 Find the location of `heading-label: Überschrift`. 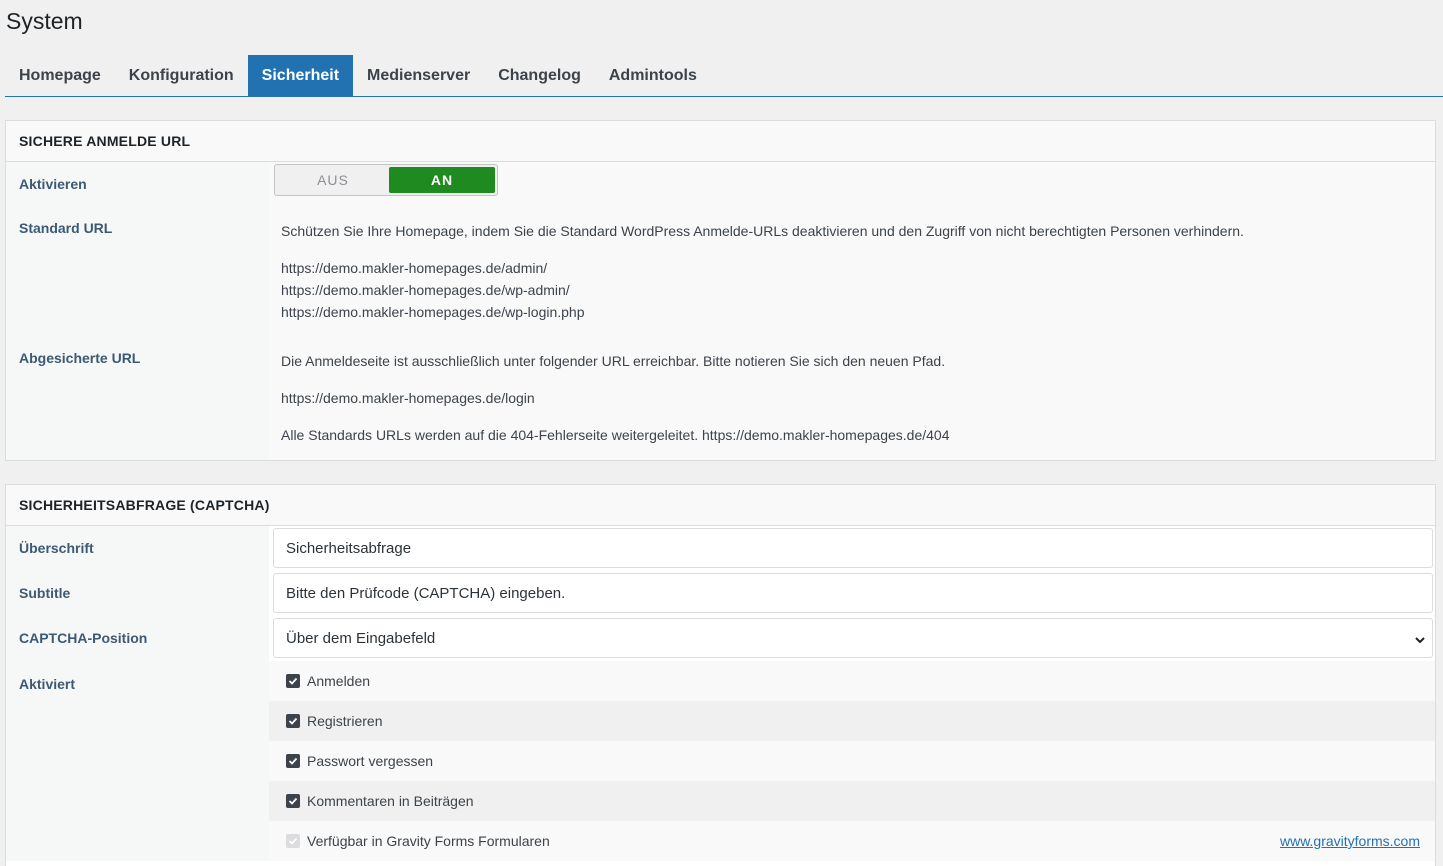

heading-label: Überschrift is located at coordinates (137, 548).